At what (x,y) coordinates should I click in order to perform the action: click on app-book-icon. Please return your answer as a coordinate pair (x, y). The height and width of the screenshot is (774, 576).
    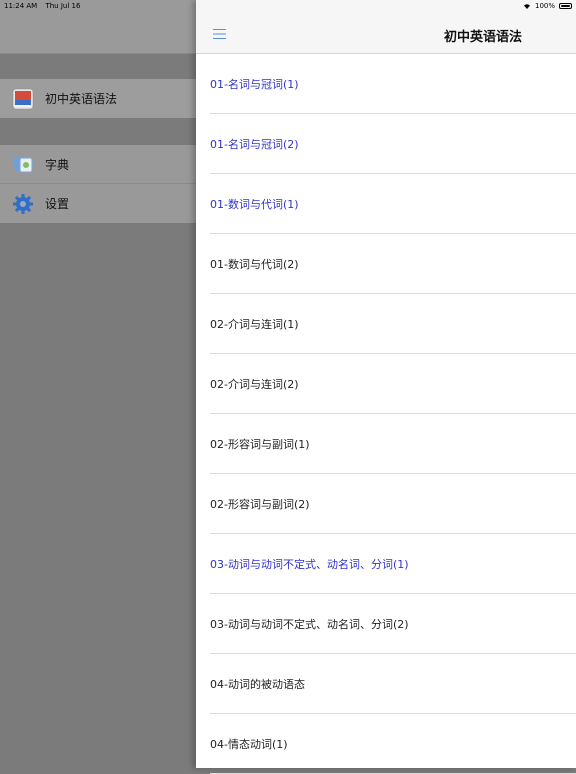
    Looking at the image, I should click on (23, 99).